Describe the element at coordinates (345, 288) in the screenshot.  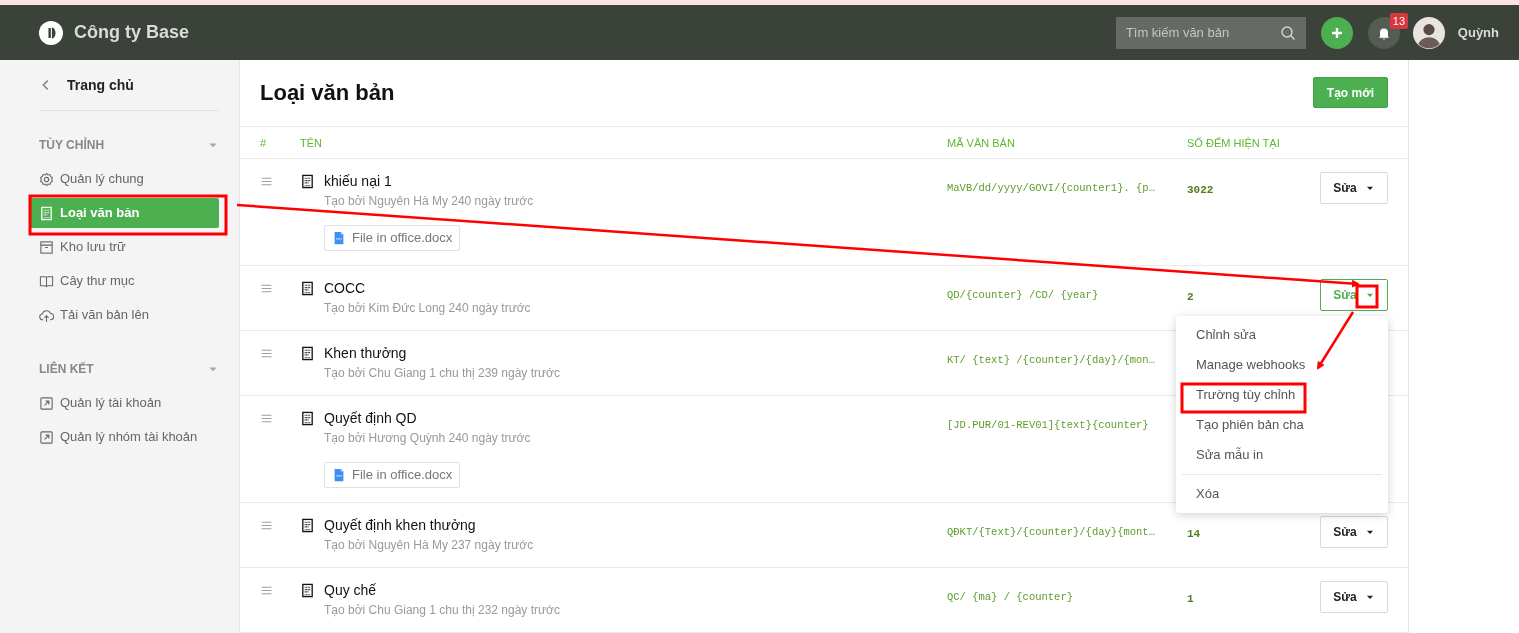
I see `document-type-name: COCC` at that location.